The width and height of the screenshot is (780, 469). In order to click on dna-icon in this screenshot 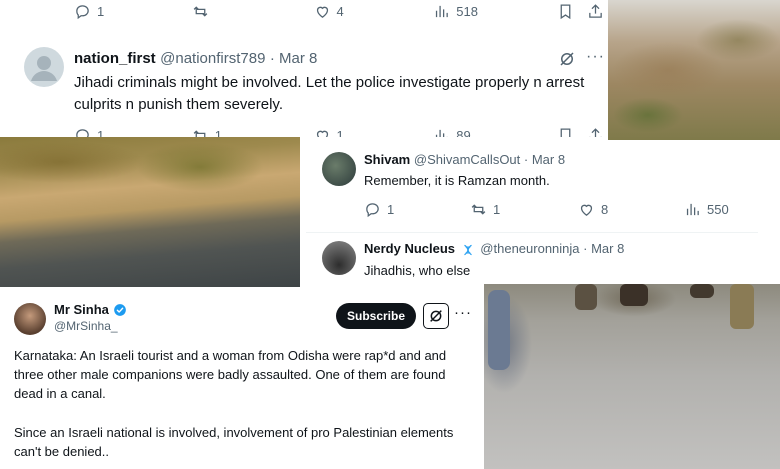, I will do `click(467, 249)`.